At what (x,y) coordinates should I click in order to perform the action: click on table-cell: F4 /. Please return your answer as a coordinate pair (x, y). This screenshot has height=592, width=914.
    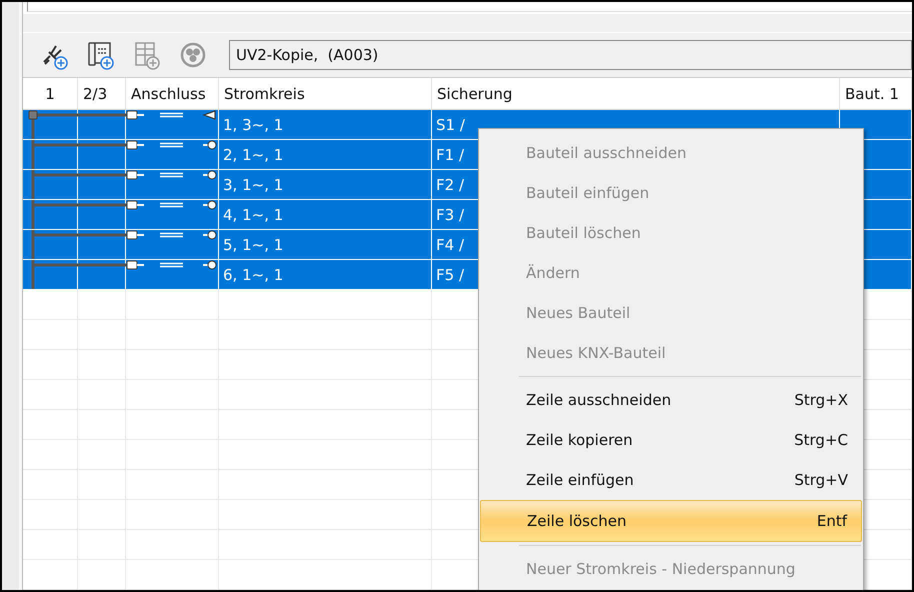
    Looking at the image, I should click on (450, 245).